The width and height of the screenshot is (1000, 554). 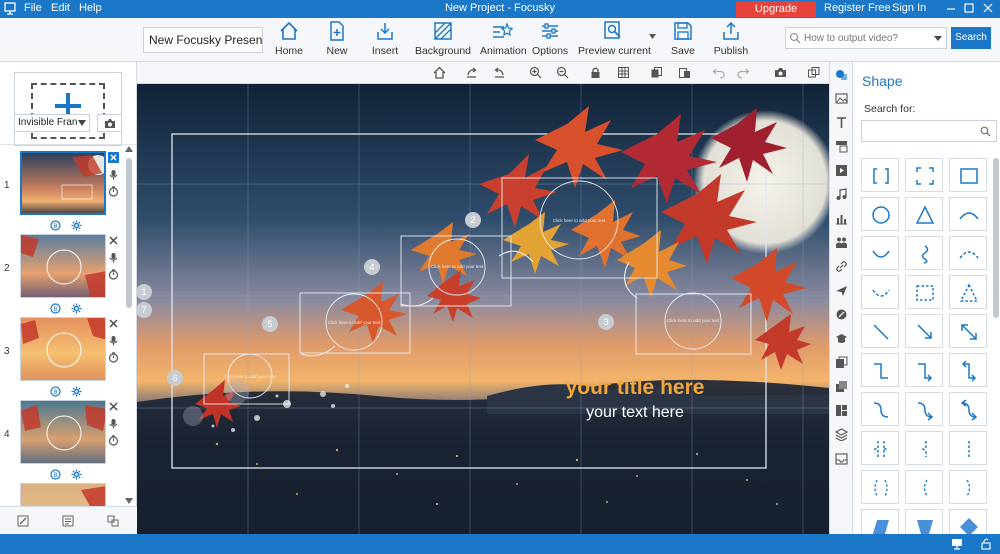 What do you see at coordinates (880, 487) in the screenshot?
I see `shape-parentheses` at bounding box center [880, 487].